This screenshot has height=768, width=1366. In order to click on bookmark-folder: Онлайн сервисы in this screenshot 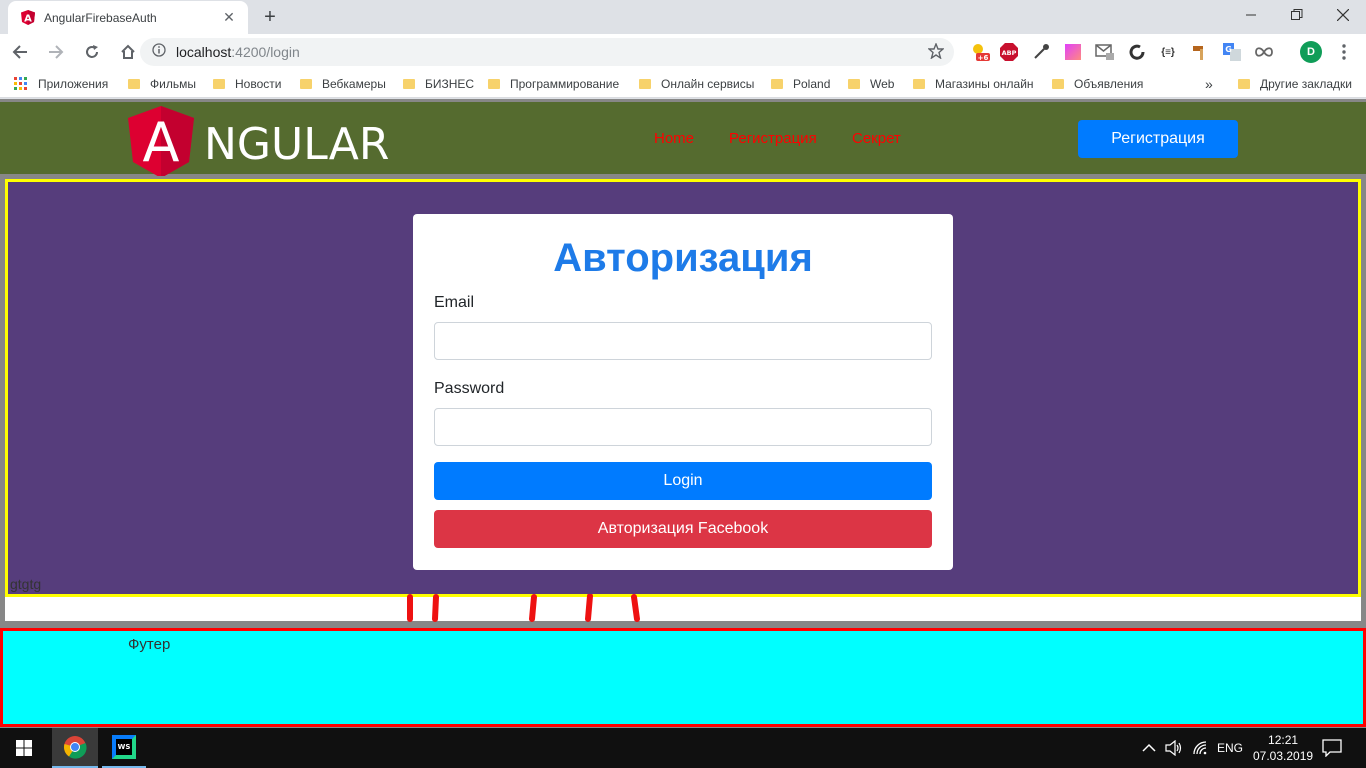, I will do `click(696, 84)`.